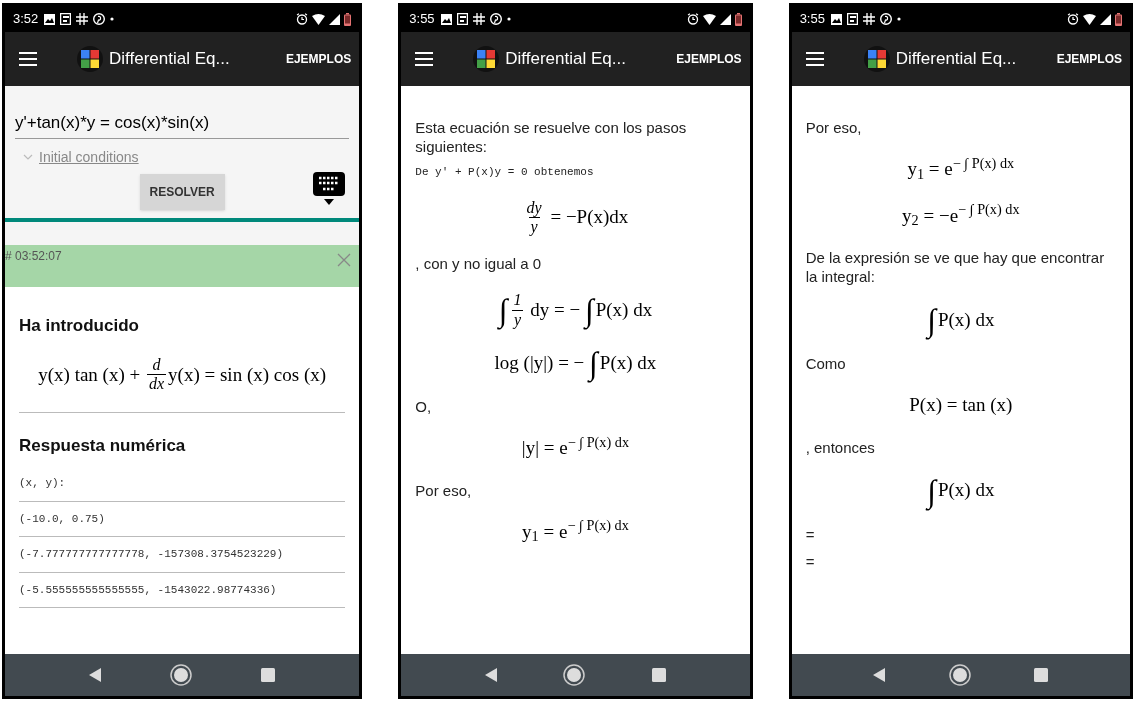 This screenshot has height=702, width=1133. I want to click on formula-text: y$_{2}$ = −e$^{− ∫ P(x) dx}$, so click(961, 215).